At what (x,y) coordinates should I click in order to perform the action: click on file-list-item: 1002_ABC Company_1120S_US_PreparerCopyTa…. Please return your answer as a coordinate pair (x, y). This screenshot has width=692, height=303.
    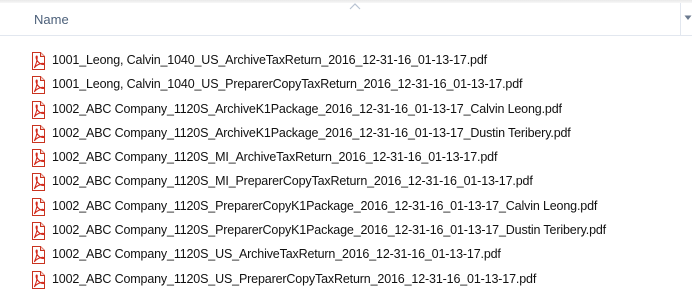
    Looking at the image, I should click on (346, 281).